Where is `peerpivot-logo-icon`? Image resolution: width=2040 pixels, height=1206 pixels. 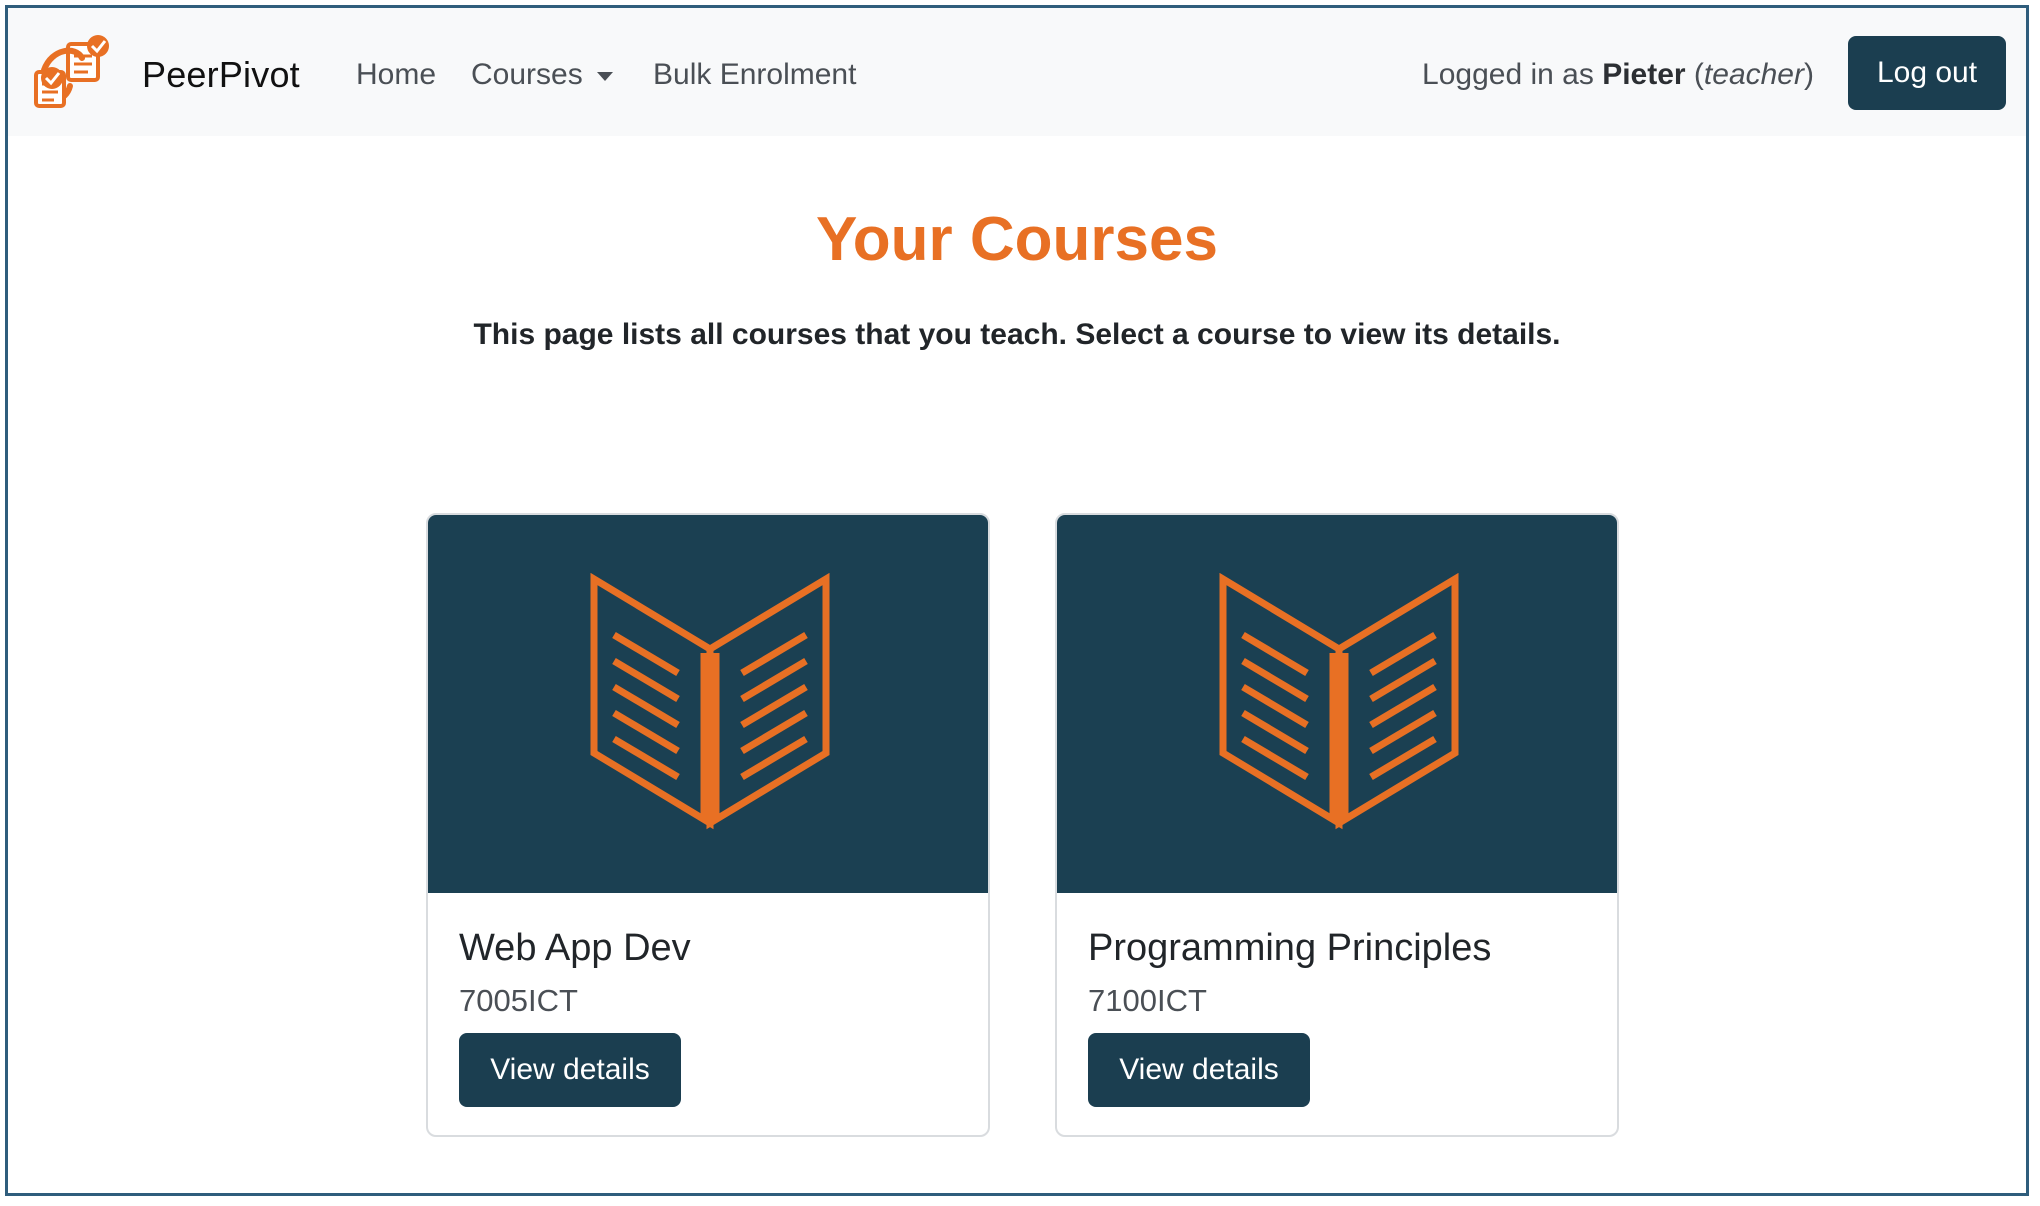 peerpivot-logo-icon is located at coordinates (75, 74).